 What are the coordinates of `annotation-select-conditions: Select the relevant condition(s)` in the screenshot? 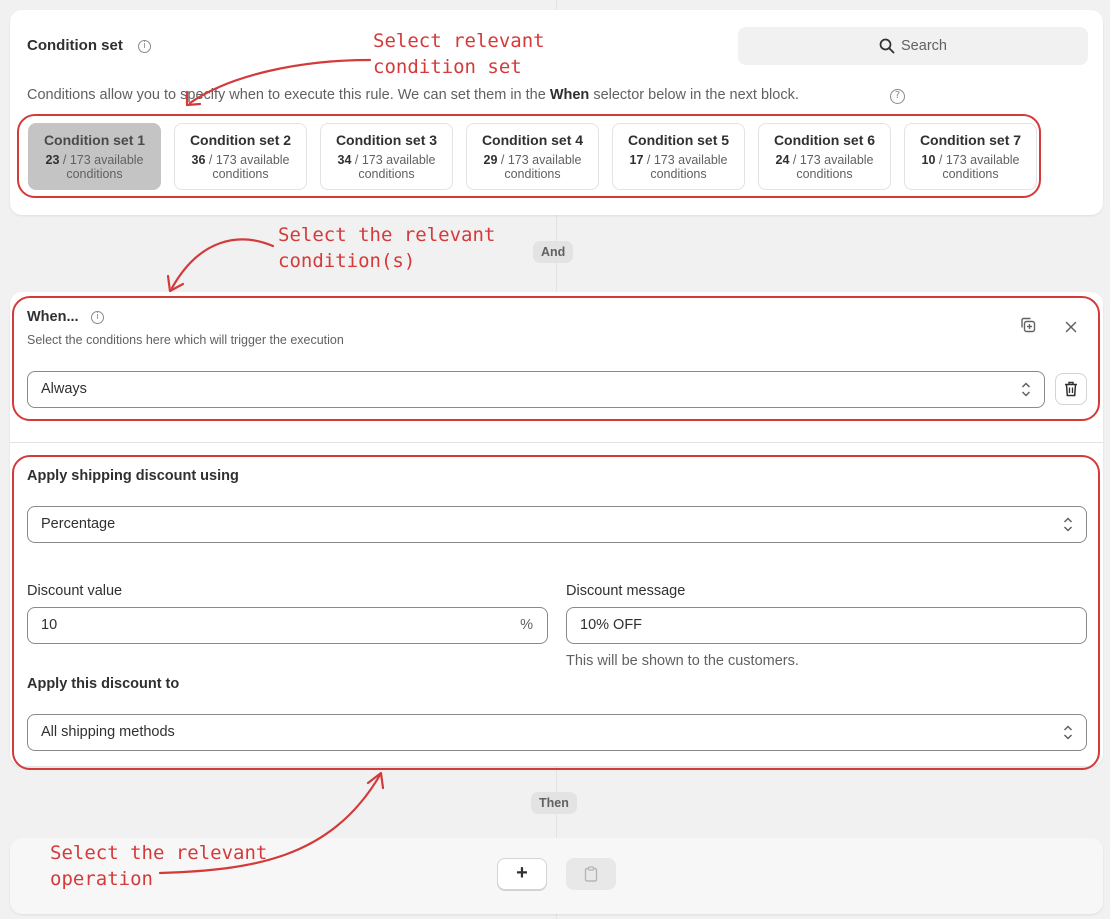 It's located at (387, 248).